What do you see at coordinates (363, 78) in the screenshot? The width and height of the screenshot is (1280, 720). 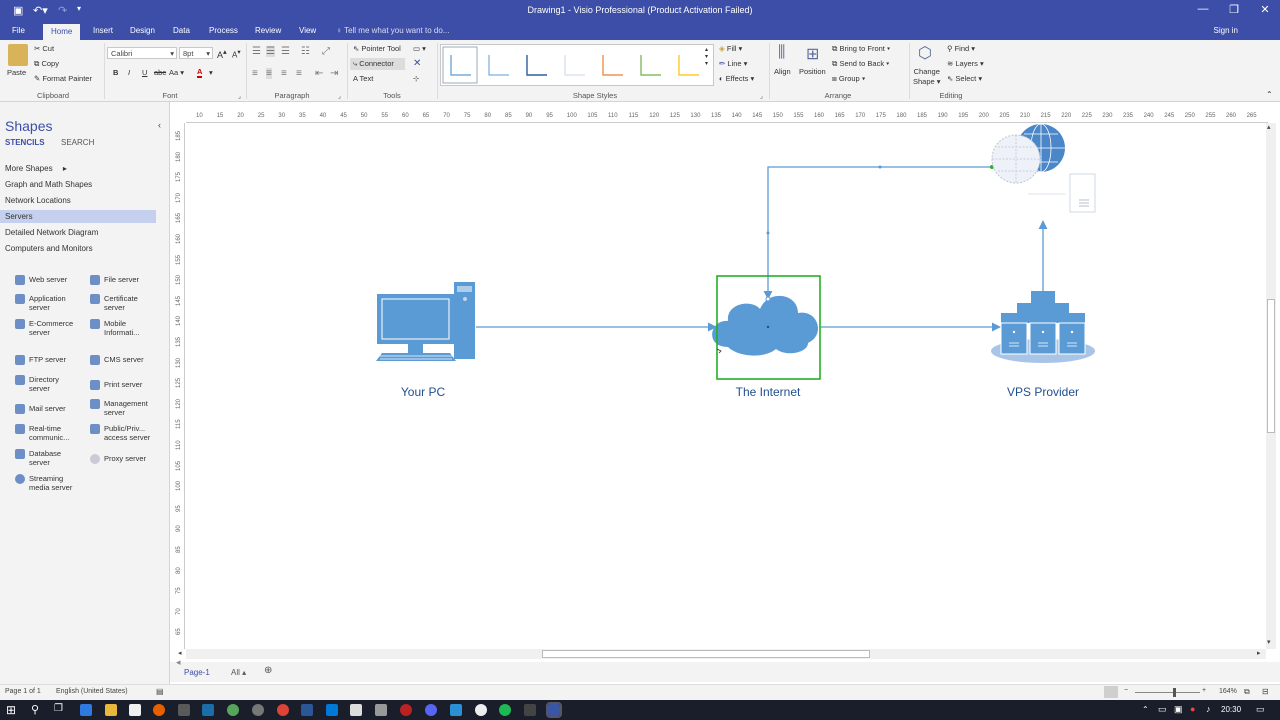 I see `text-tool-button: A Text` at bounding box center [363, 78].